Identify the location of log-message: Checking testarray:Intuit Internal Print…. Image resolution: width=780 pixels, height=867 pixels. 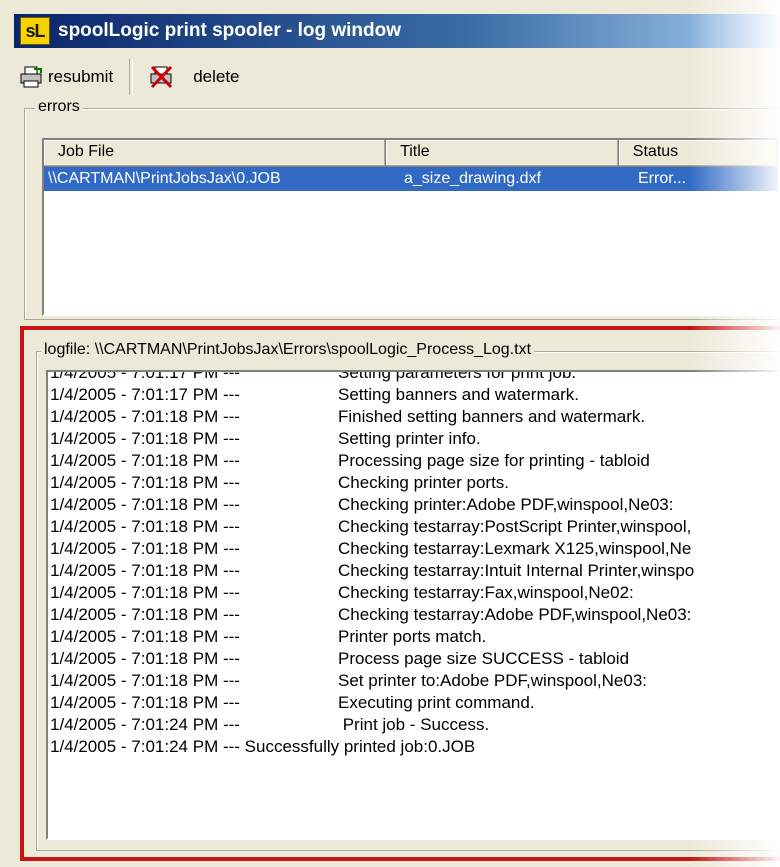
(516, 570).